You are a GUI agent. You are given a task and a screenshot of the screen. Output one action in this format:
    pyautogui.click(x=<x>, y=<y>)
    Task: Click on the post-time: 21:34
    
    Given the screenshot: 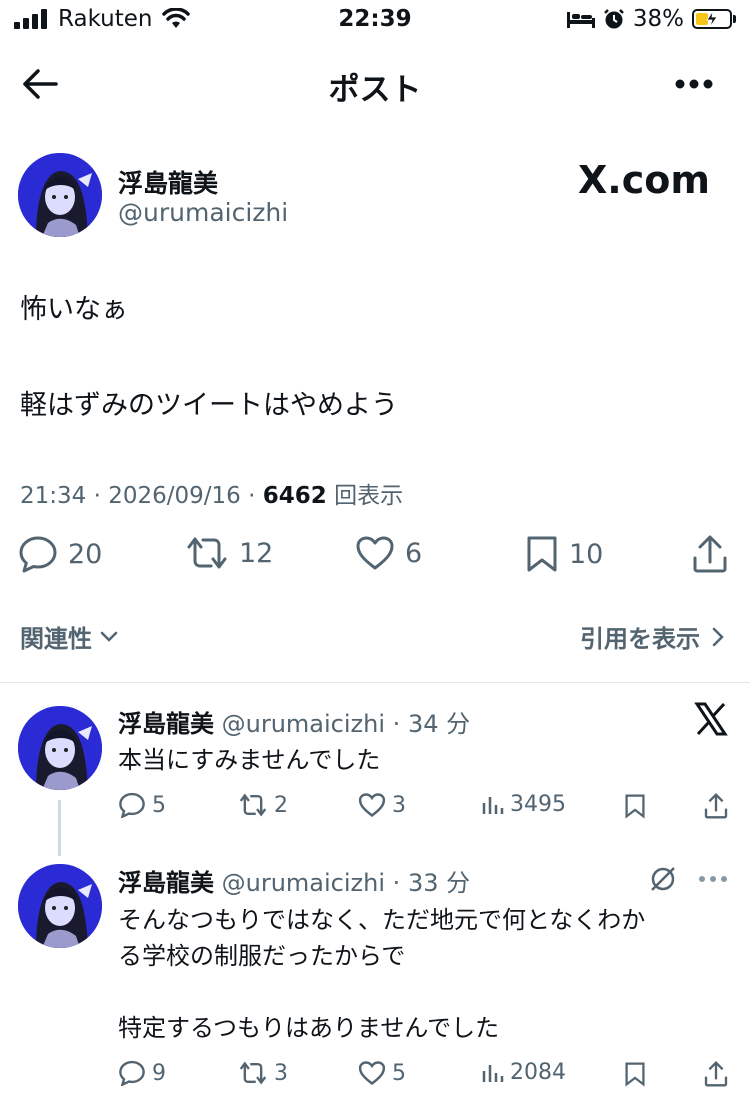 What is the action you would take?
    pyautogui.click(x=53, y=496)
    